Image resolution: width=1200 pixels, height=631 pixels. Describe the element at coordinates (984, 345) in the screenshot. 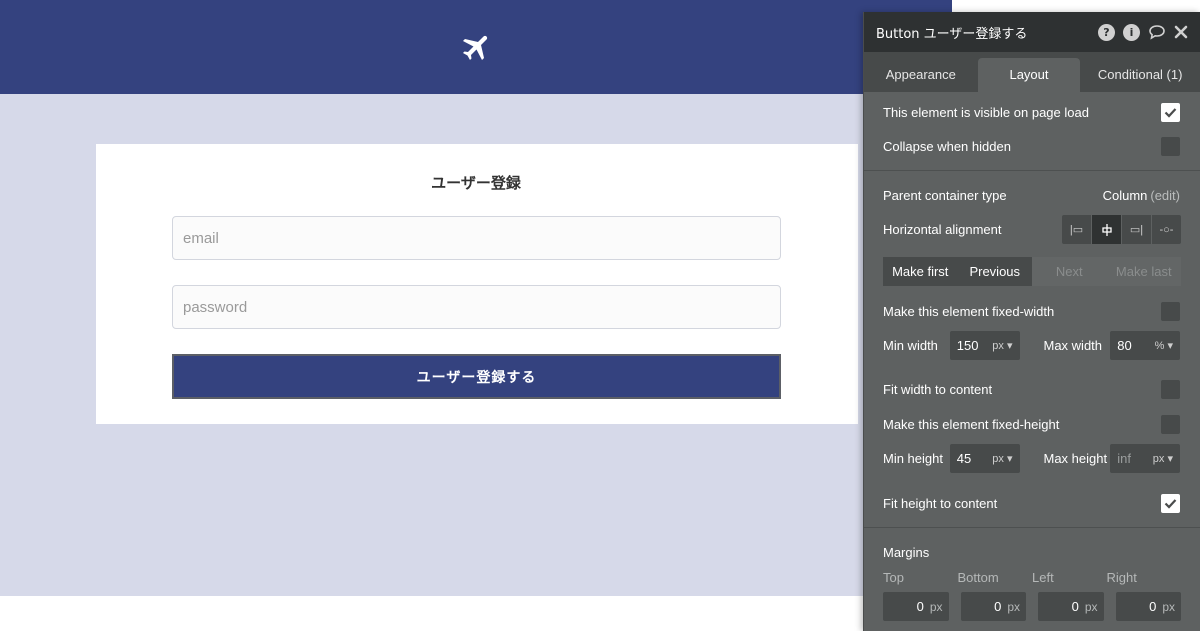

I see `min-width-input: 150 px ▾` at that location.